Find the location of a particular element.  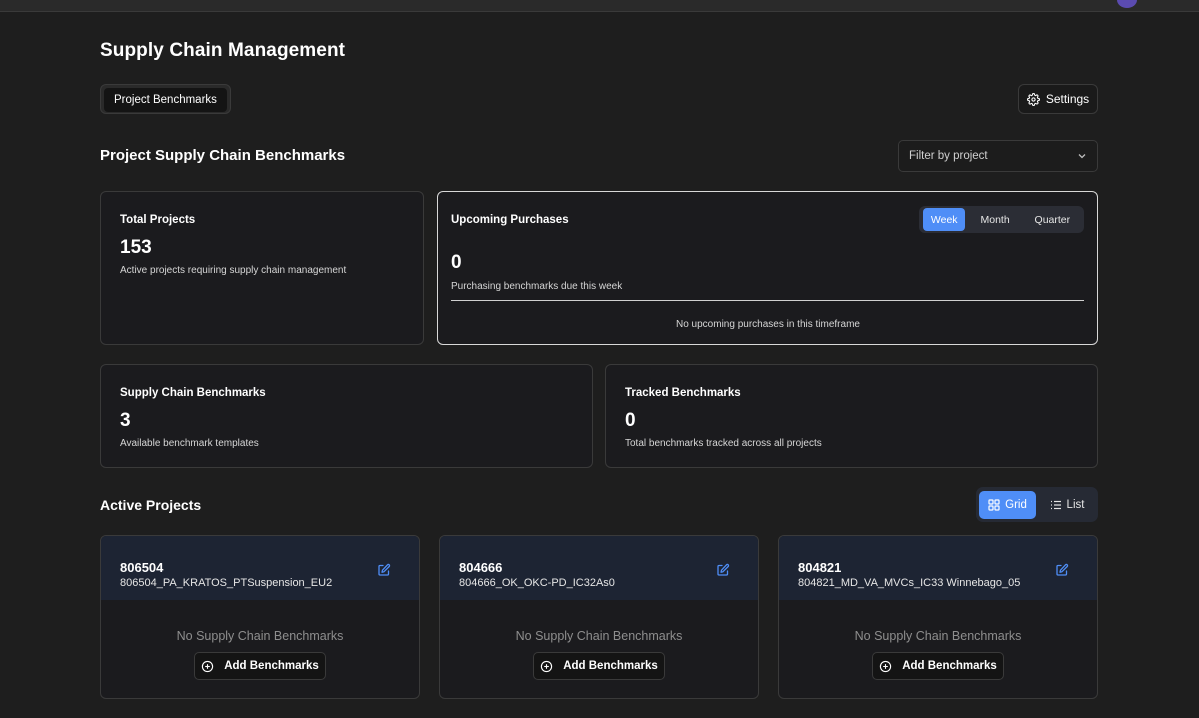

supply-chain-benchmarks-label: Supply Chain Benchmarks is located at coordinates (193, 393).